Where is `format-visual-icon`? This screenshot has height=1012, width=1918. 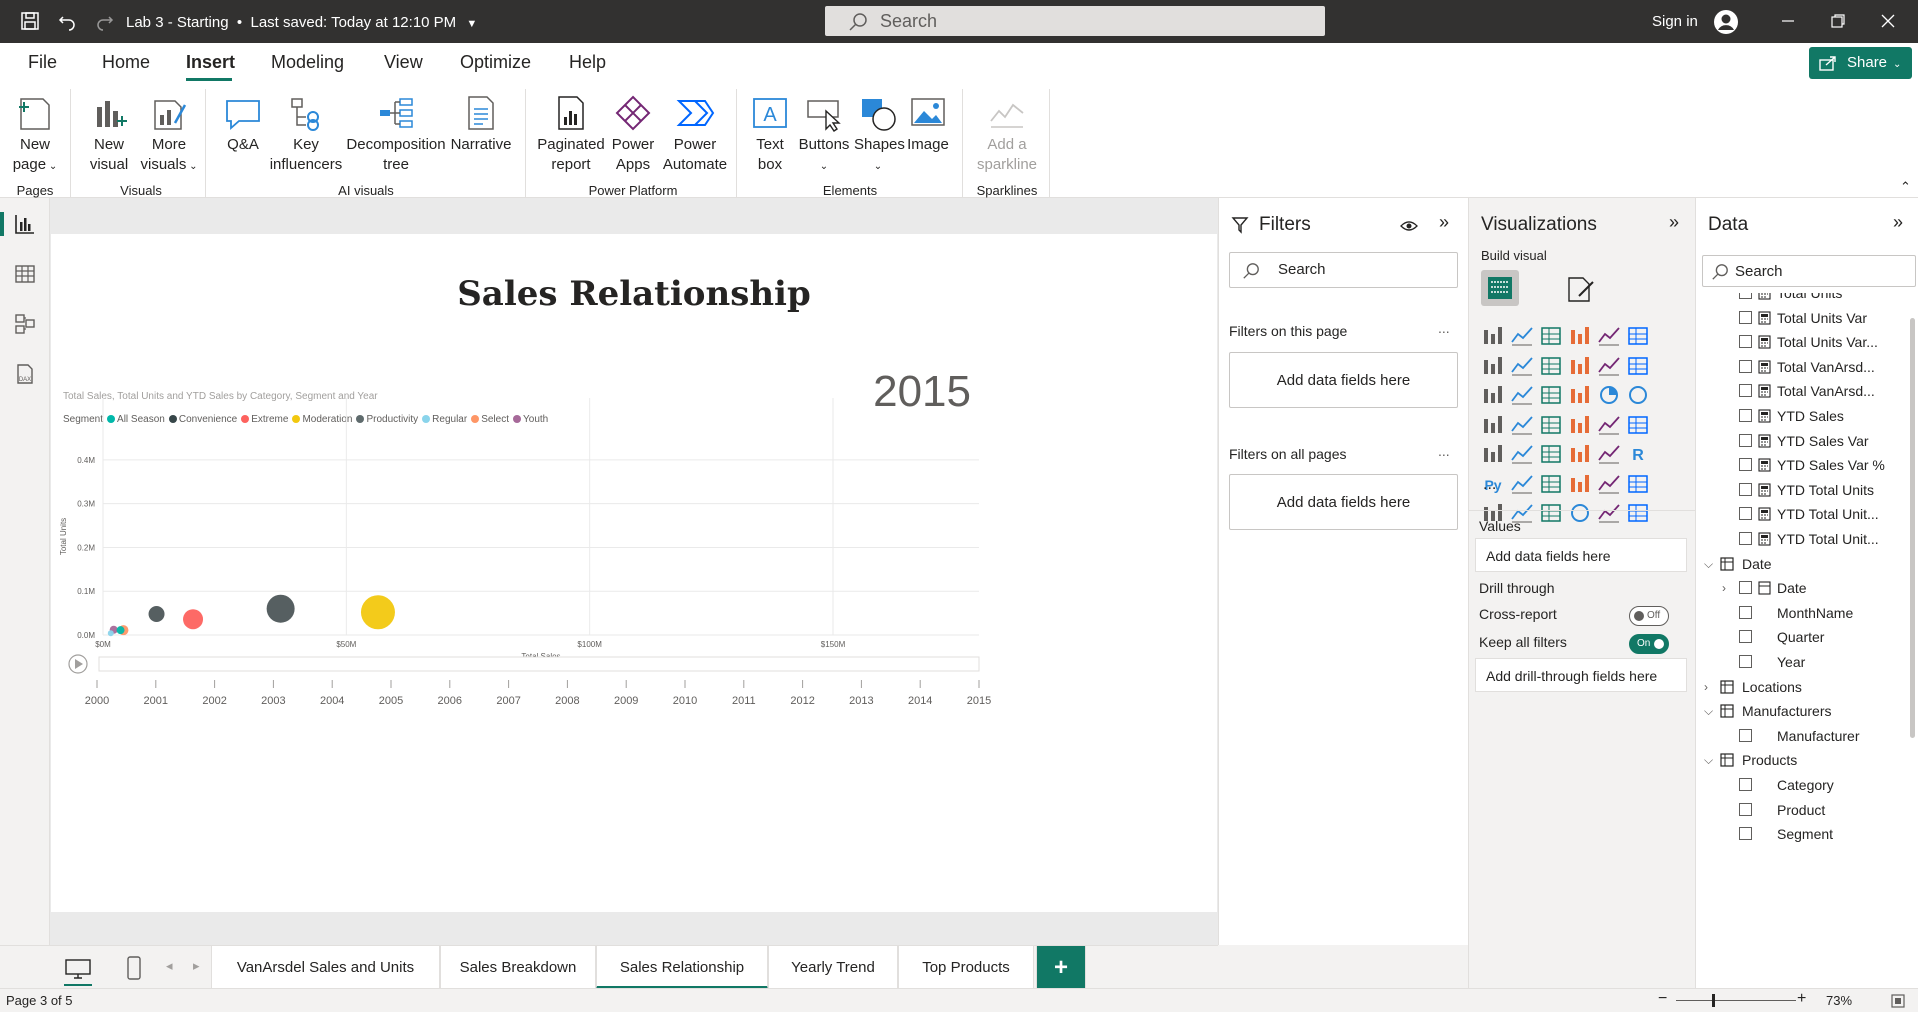 format-visual-icon is located at coordinates (1580, 289).